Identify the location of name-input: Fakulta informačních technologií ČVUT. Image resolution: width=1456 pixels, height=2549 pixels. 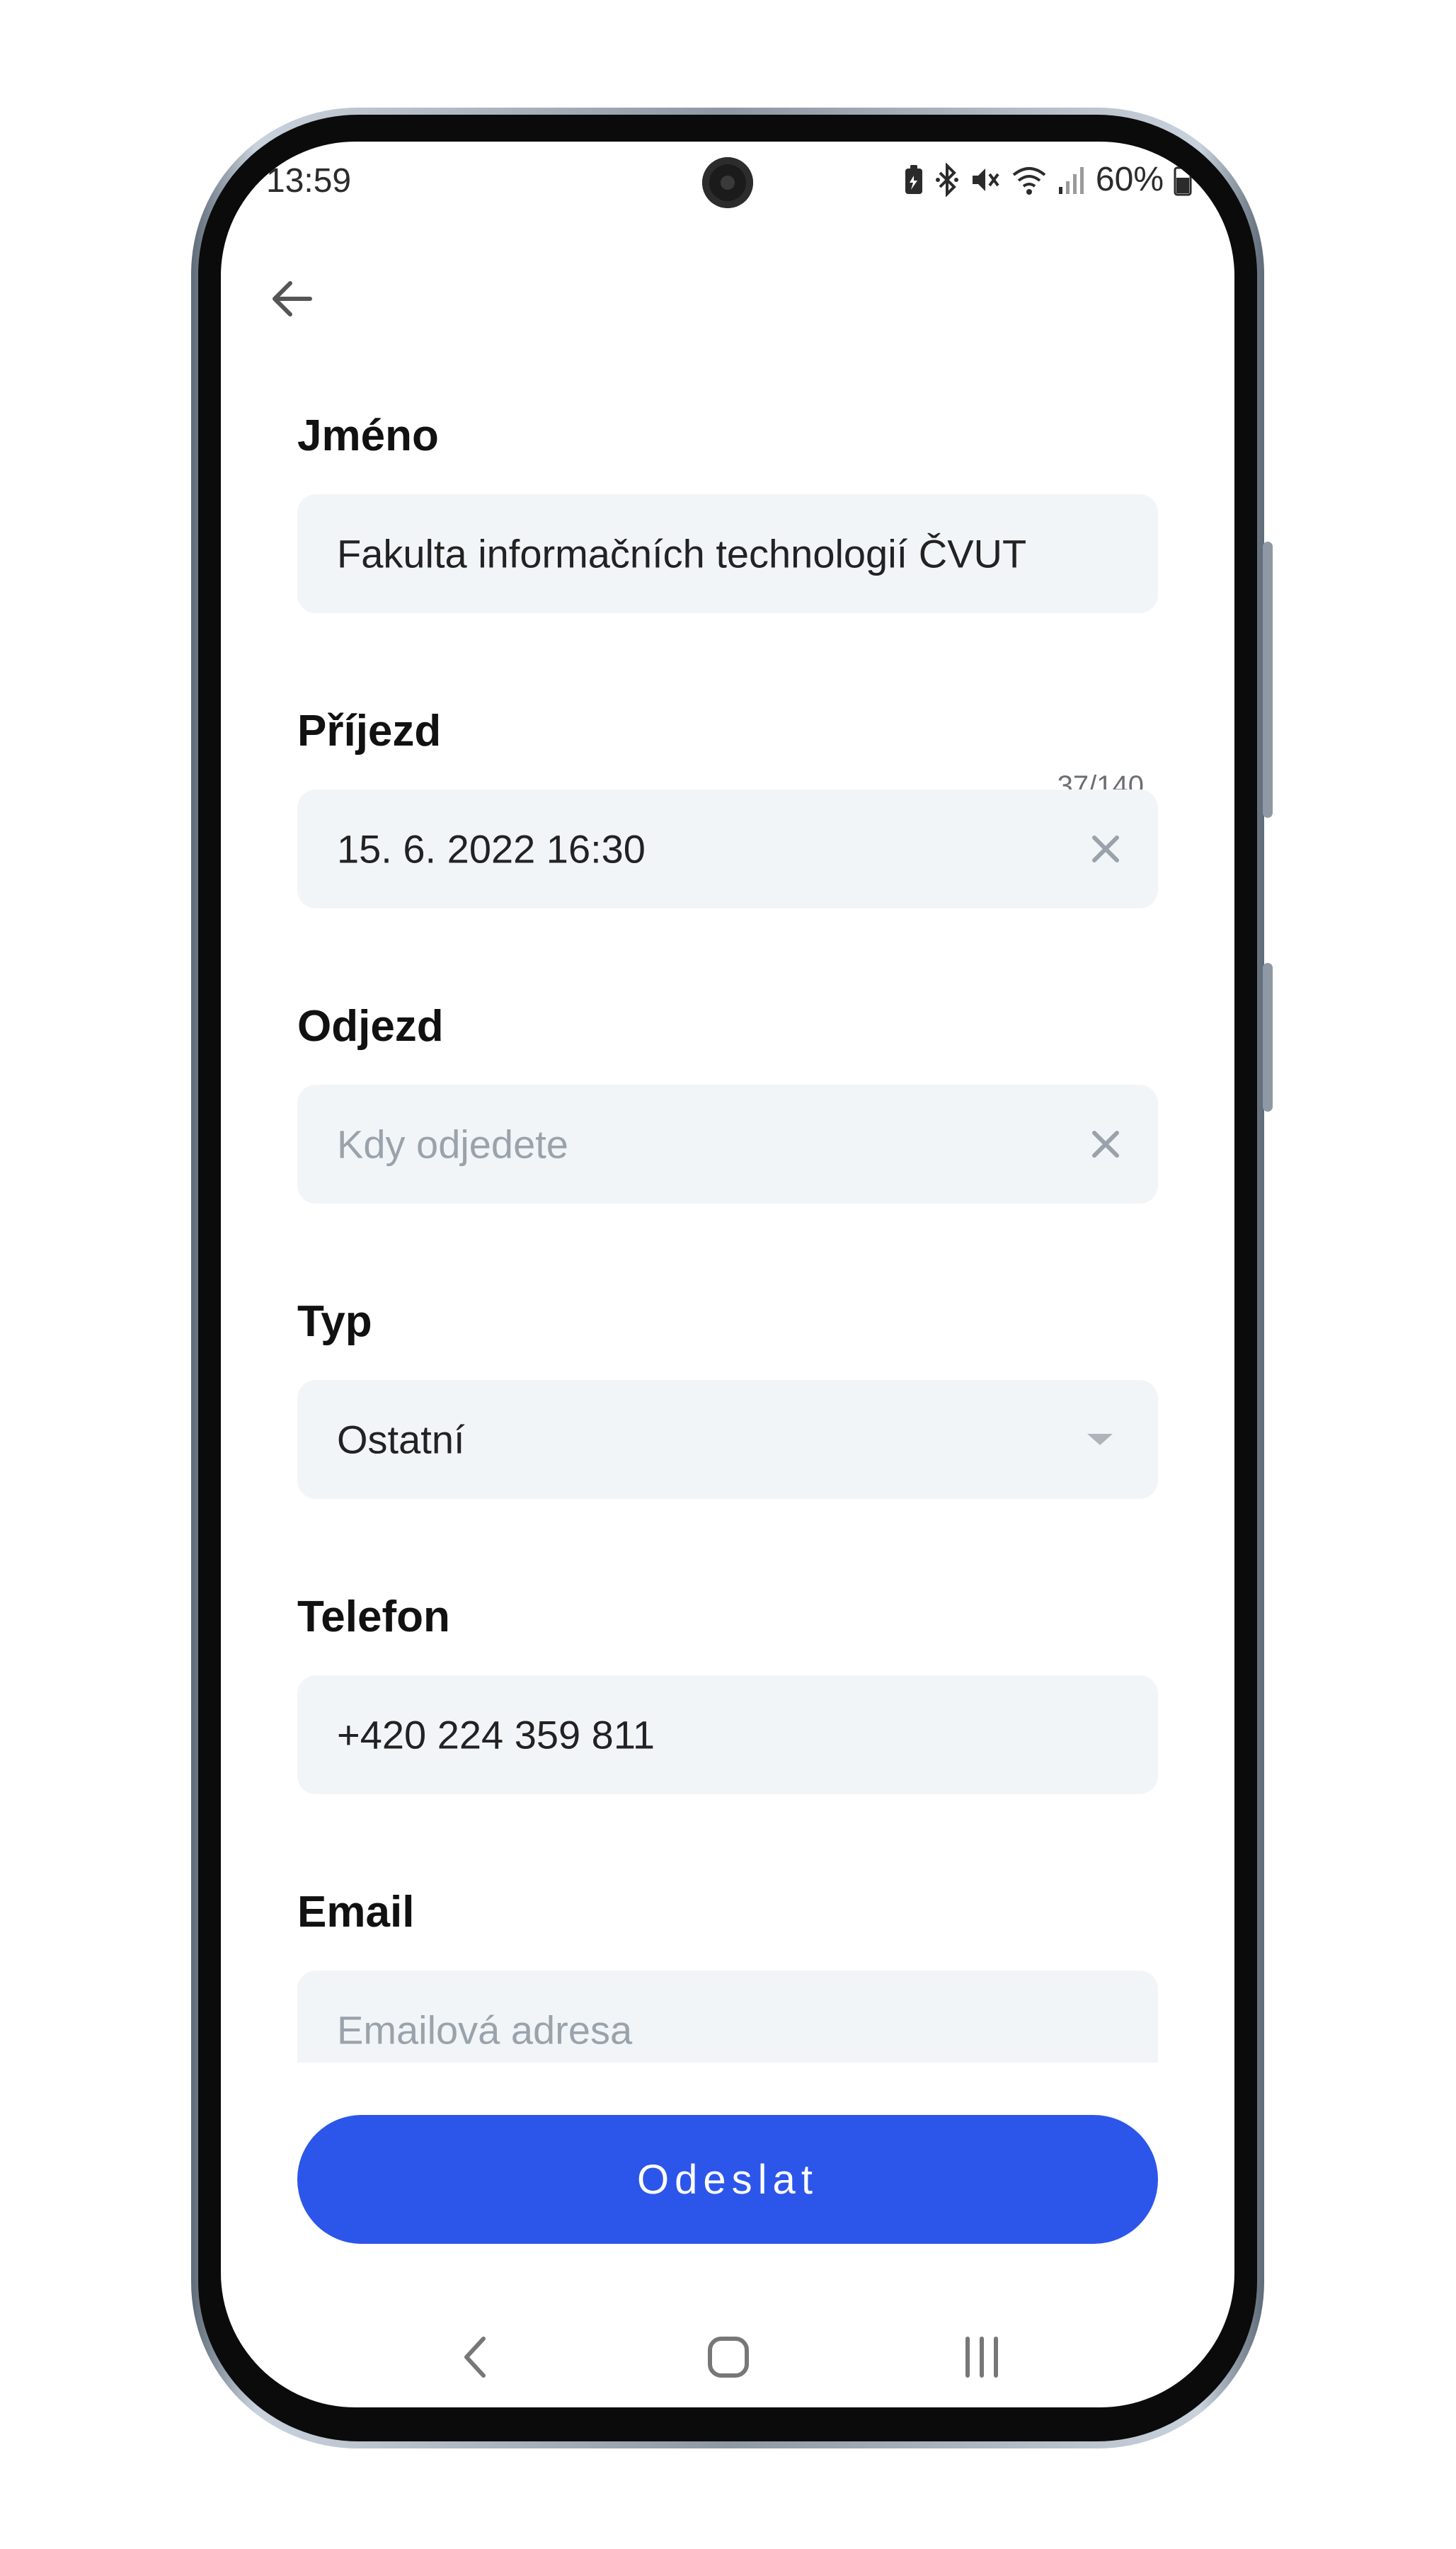
(727, 553).